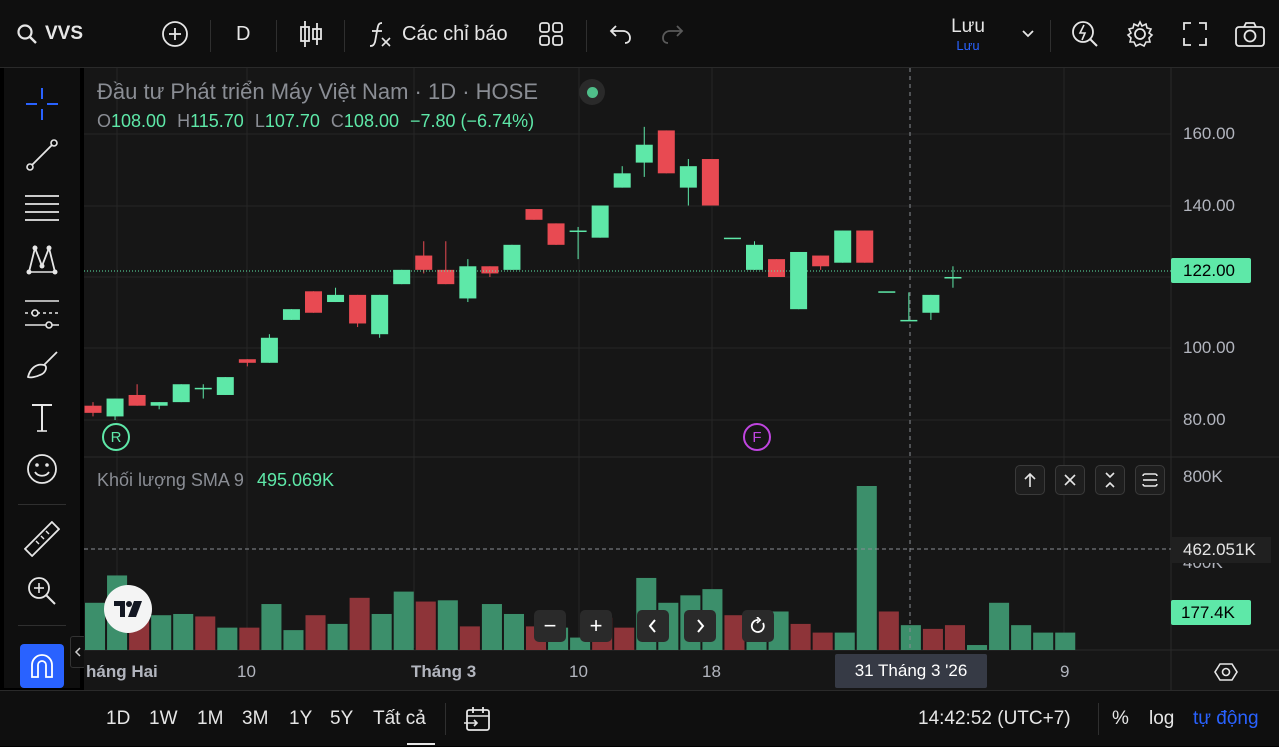 This screenshot has width=1279, height=747. Describe the element at coordinates (1120, 719) in the screenshot. I see `percent-scale-toggle: %` at that location.